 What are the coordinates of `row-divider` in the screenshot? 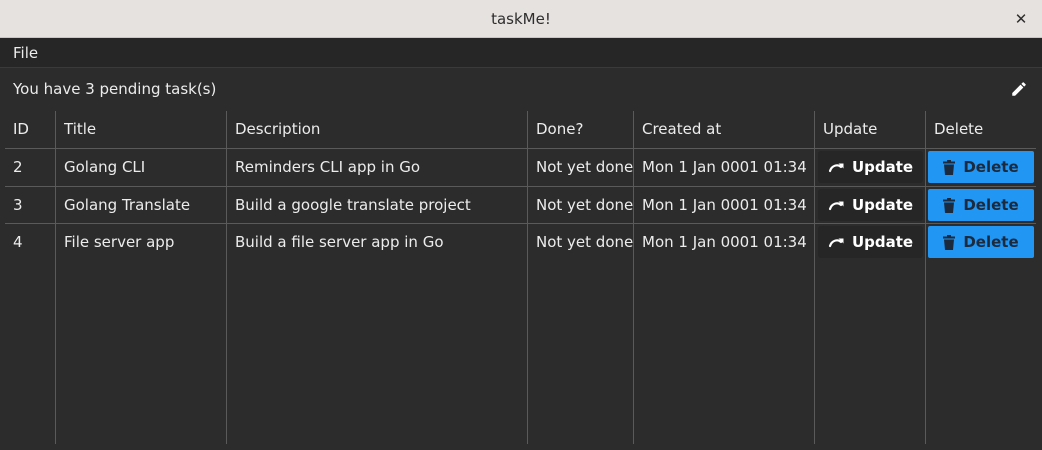 It's located at (520, 148).